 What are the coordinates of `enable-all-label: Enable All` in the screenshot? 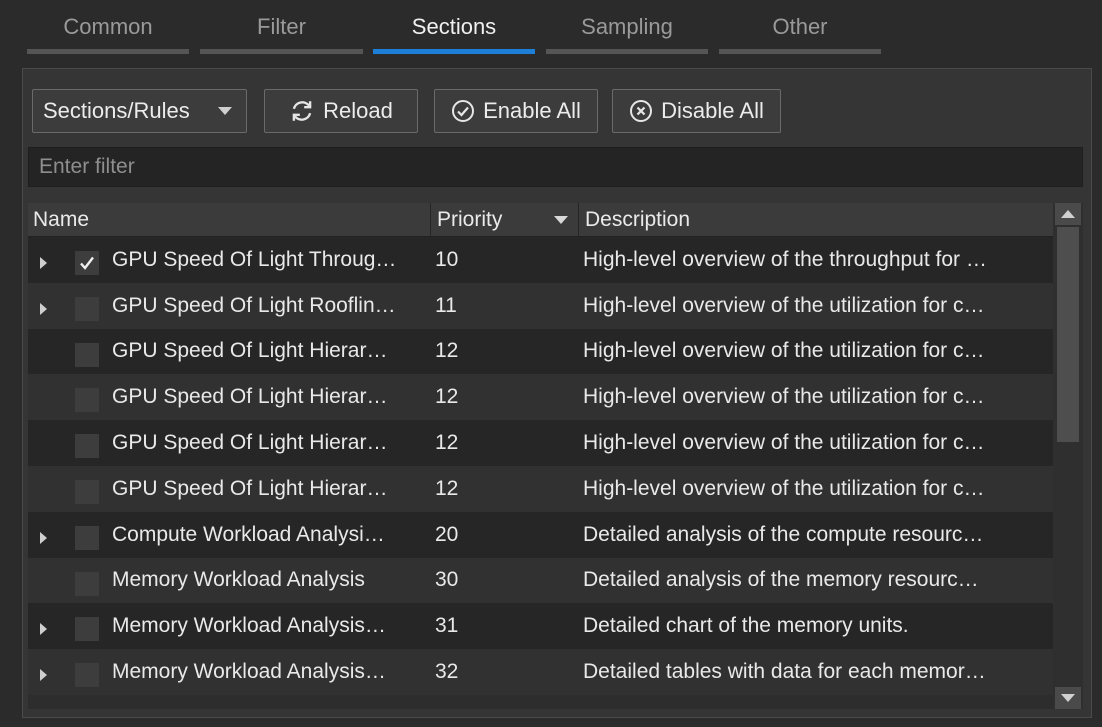 It's located at (532, 110).